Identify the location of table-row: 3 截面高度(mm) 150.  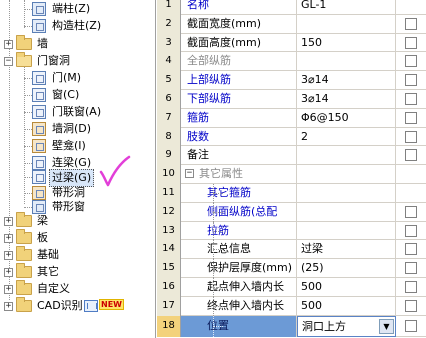
(291, 43).